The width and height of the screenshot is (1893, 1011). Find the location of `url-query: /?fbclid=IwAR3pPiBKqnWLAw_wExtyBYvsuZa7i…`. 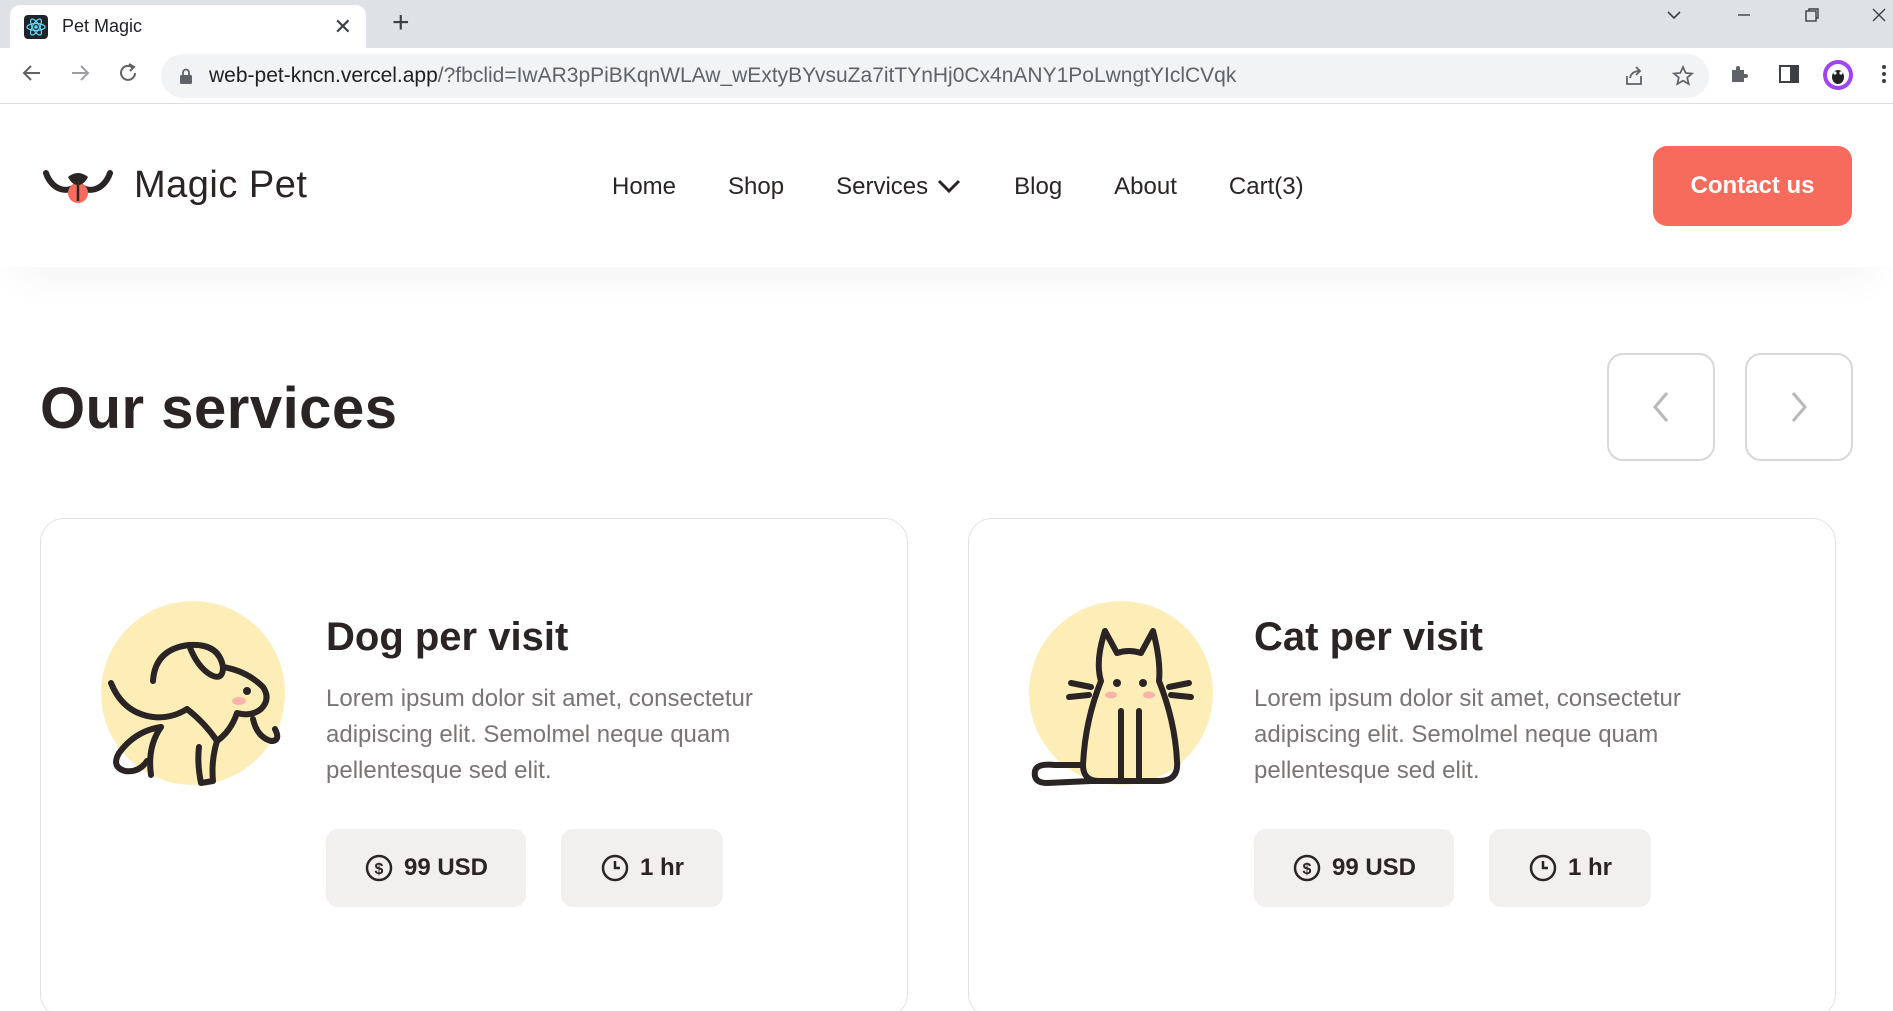

url-query: /?fbclid=IwAR3pPiBKqnWLAw_wExtyBYvsuZa7i… is located at coordinates (837, 75).